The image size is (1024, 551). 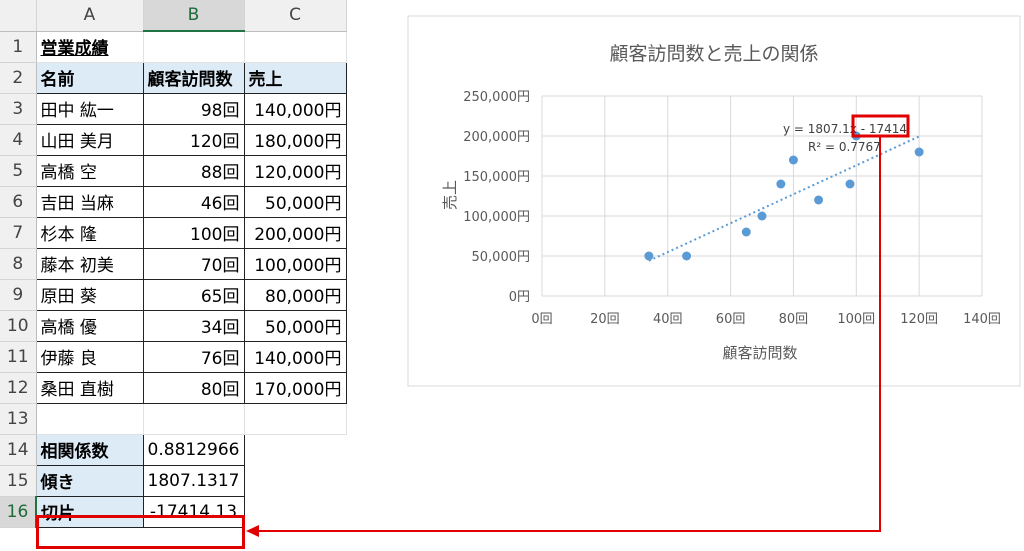 What do you see at coordinates (794, 319) in the screenshot?
I see `x-tick-label: 80回` at bounding box center [794, 319].